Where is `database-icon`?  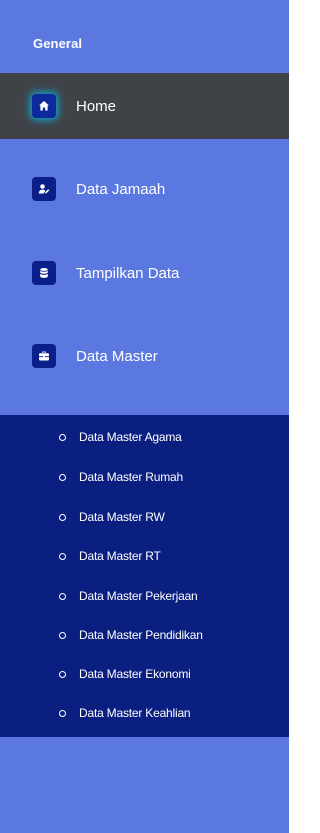
database-icon is located at coordinates (44, 273).